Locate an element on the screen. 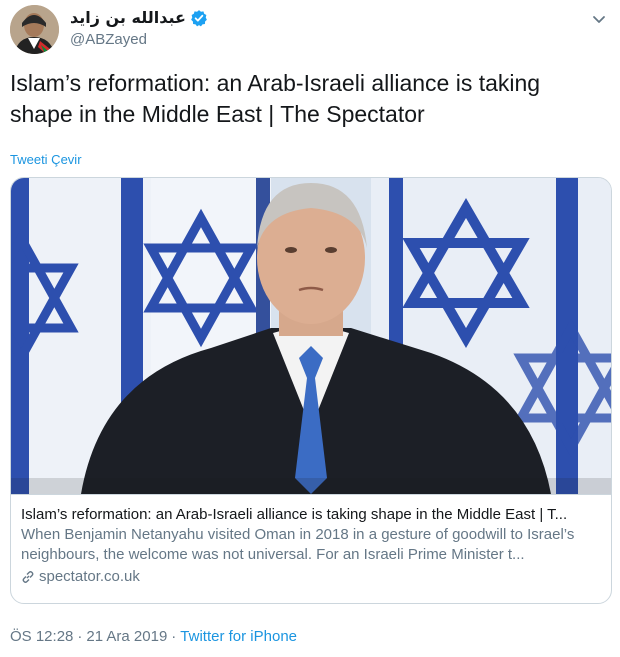 This screenshot has height=657, width=620. author-name-row: عبدالله بن زايد is located at coordinates (139, 17).